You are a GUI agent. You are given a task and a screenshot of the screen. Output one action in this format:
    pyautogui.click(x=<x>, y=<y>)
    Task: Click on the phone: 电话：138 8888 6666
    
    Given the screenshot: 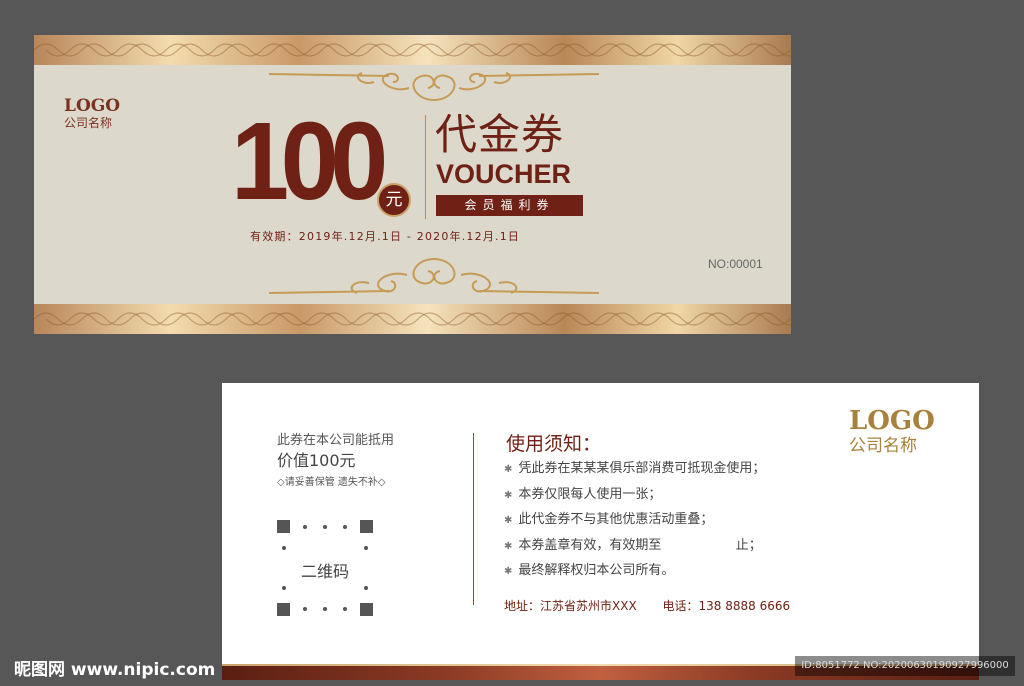 What is the action you would take?
    pyautogui.click(x=726, y=606)
    